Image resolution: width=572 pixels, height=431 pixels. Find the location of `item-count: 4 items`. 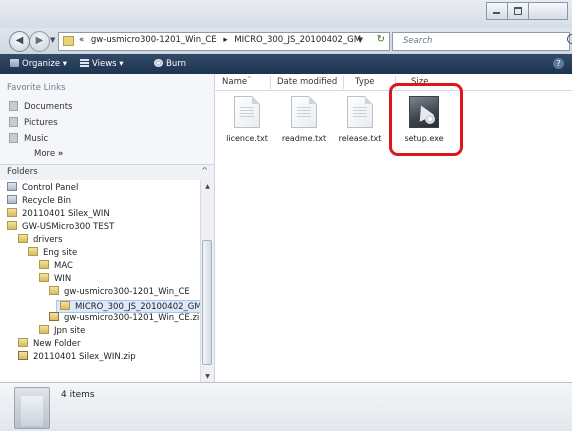

item-count: 4 items is located at coordinates (78, 395).